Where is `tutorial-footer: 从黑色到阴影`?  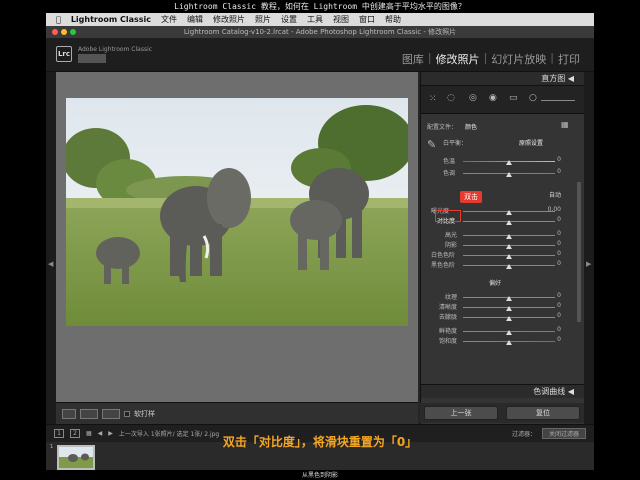
tutorial-footer: 从黑色到阴影 is located at coordinates (319, 475).